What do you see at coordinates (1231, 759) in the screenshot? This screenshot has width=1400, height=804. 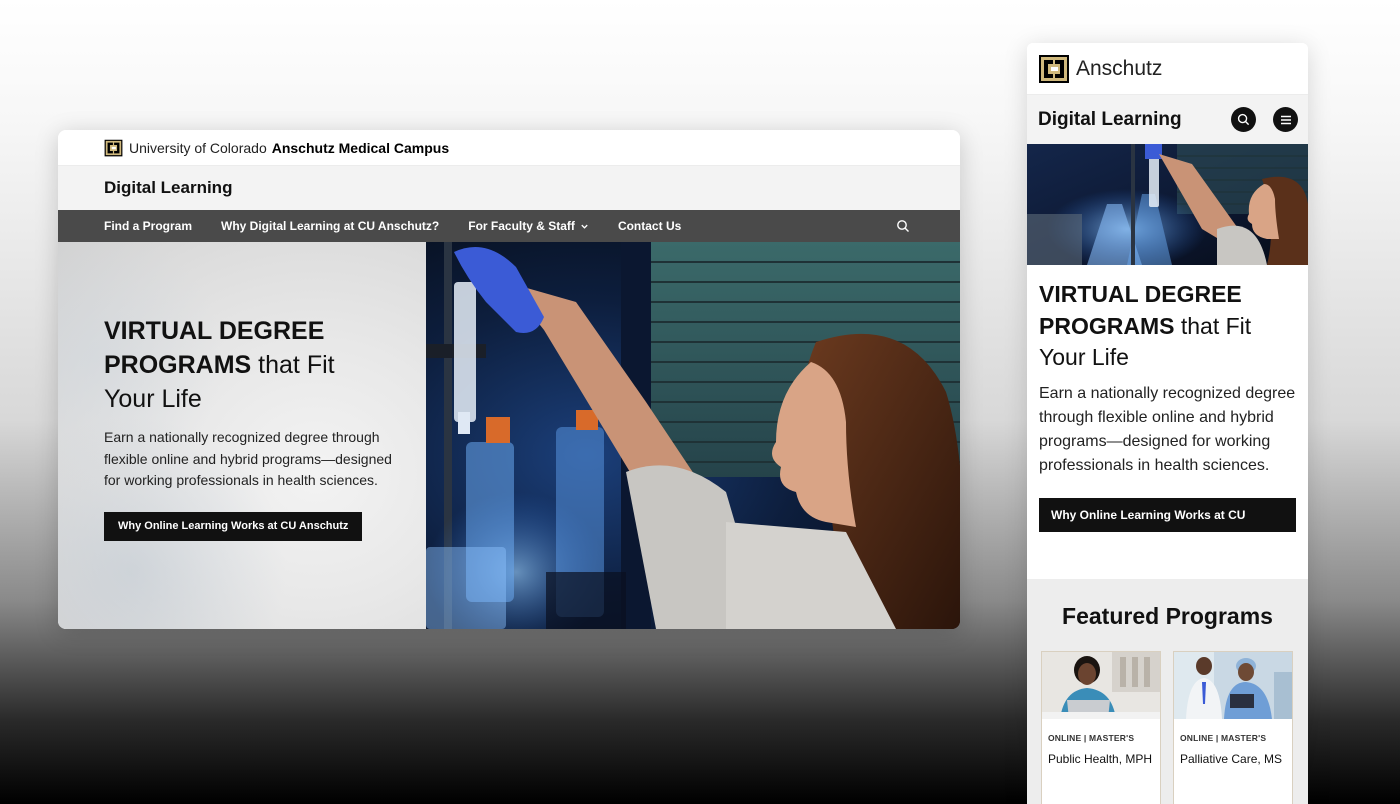 I see `program-name: Palliative Care, MS` at bounding box center [1231, 759].